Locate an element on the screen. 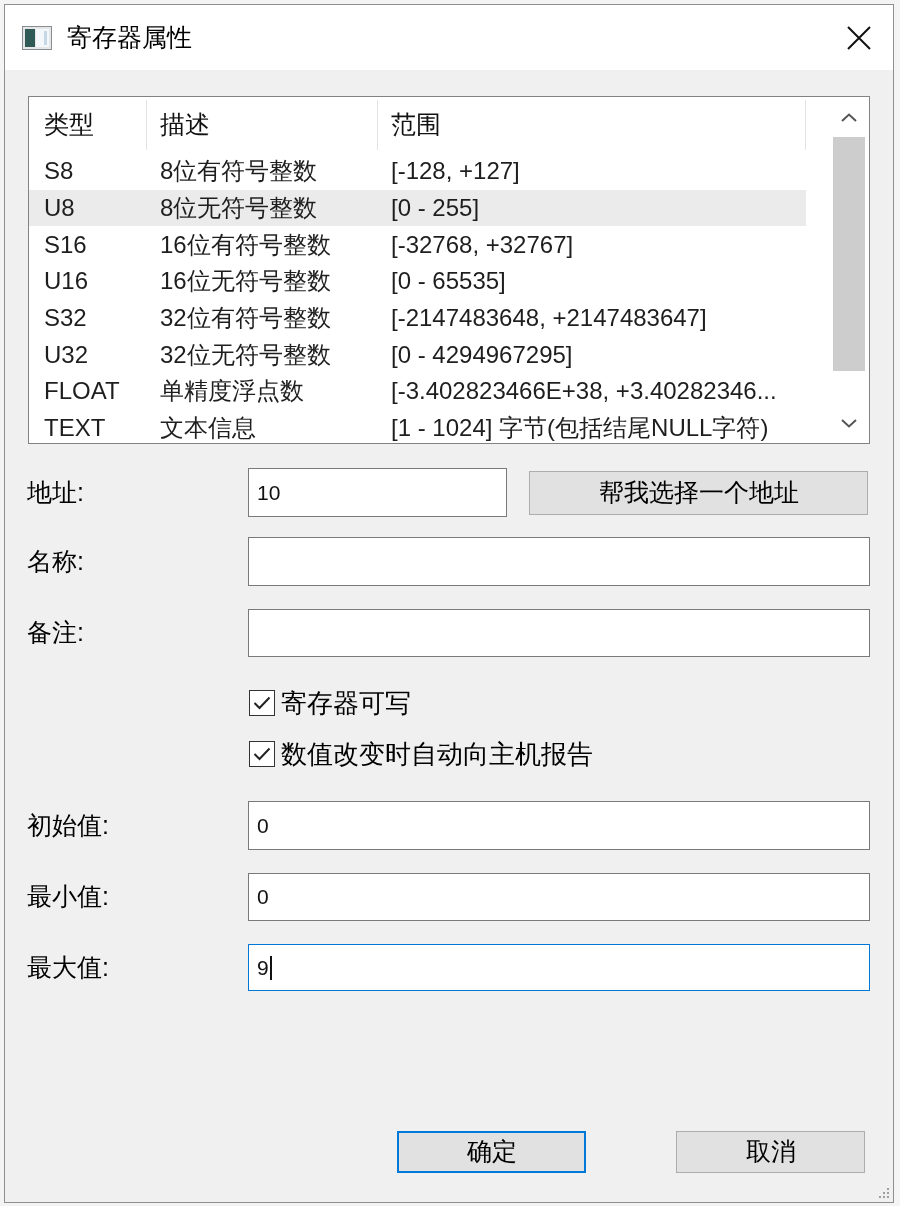 This screenshot has height=1206, width=900. table-row: S16 16位有符号整数 [-32768, +32767] is located at coordinates (417, 245).